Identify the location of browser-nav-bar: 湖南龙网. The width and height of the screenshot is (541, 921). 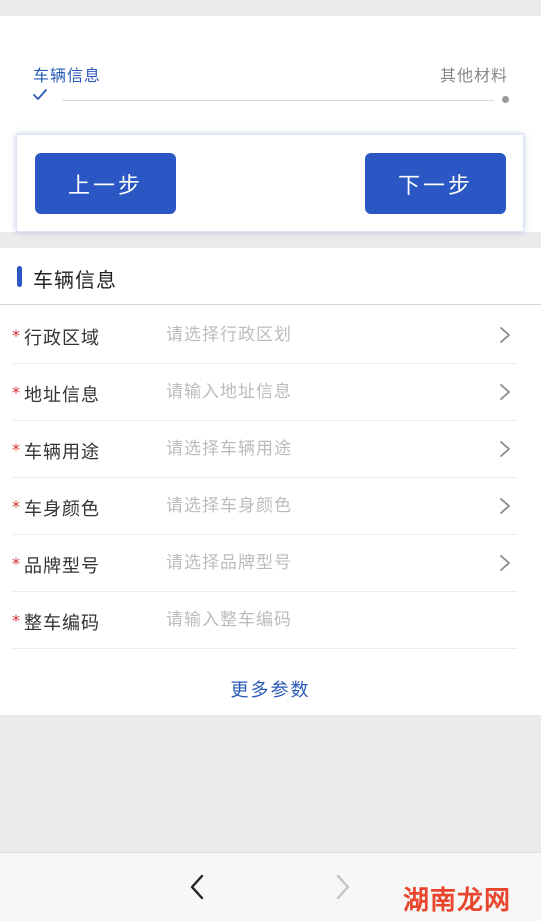
(270, 886).